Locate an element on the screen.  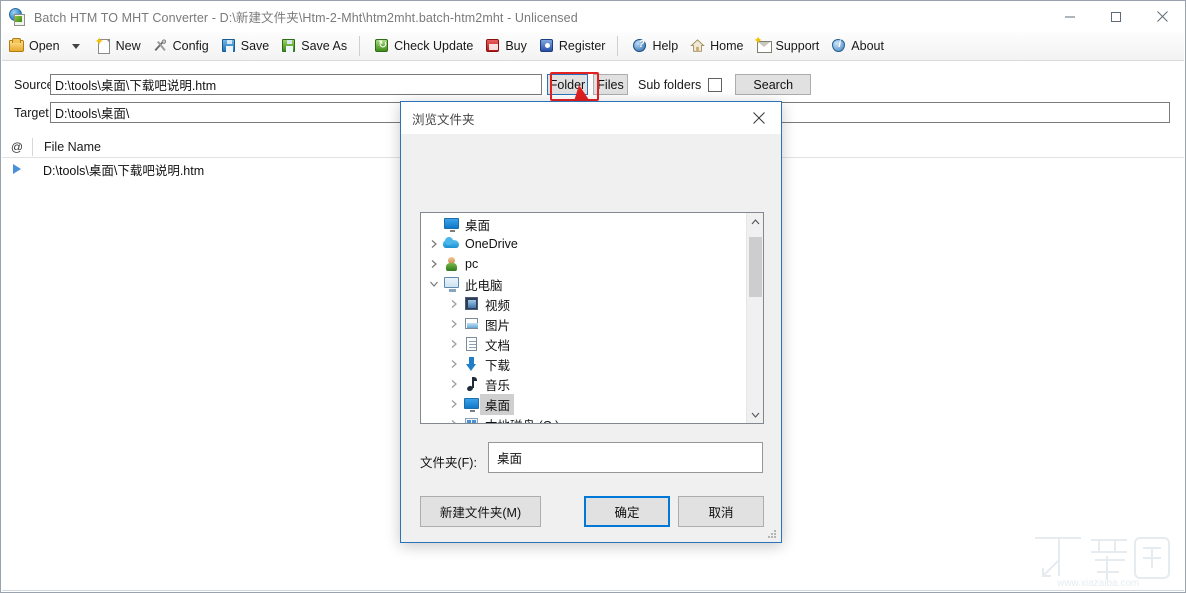
tree-item-label: 音乐 is located at coordinates (498, 385).